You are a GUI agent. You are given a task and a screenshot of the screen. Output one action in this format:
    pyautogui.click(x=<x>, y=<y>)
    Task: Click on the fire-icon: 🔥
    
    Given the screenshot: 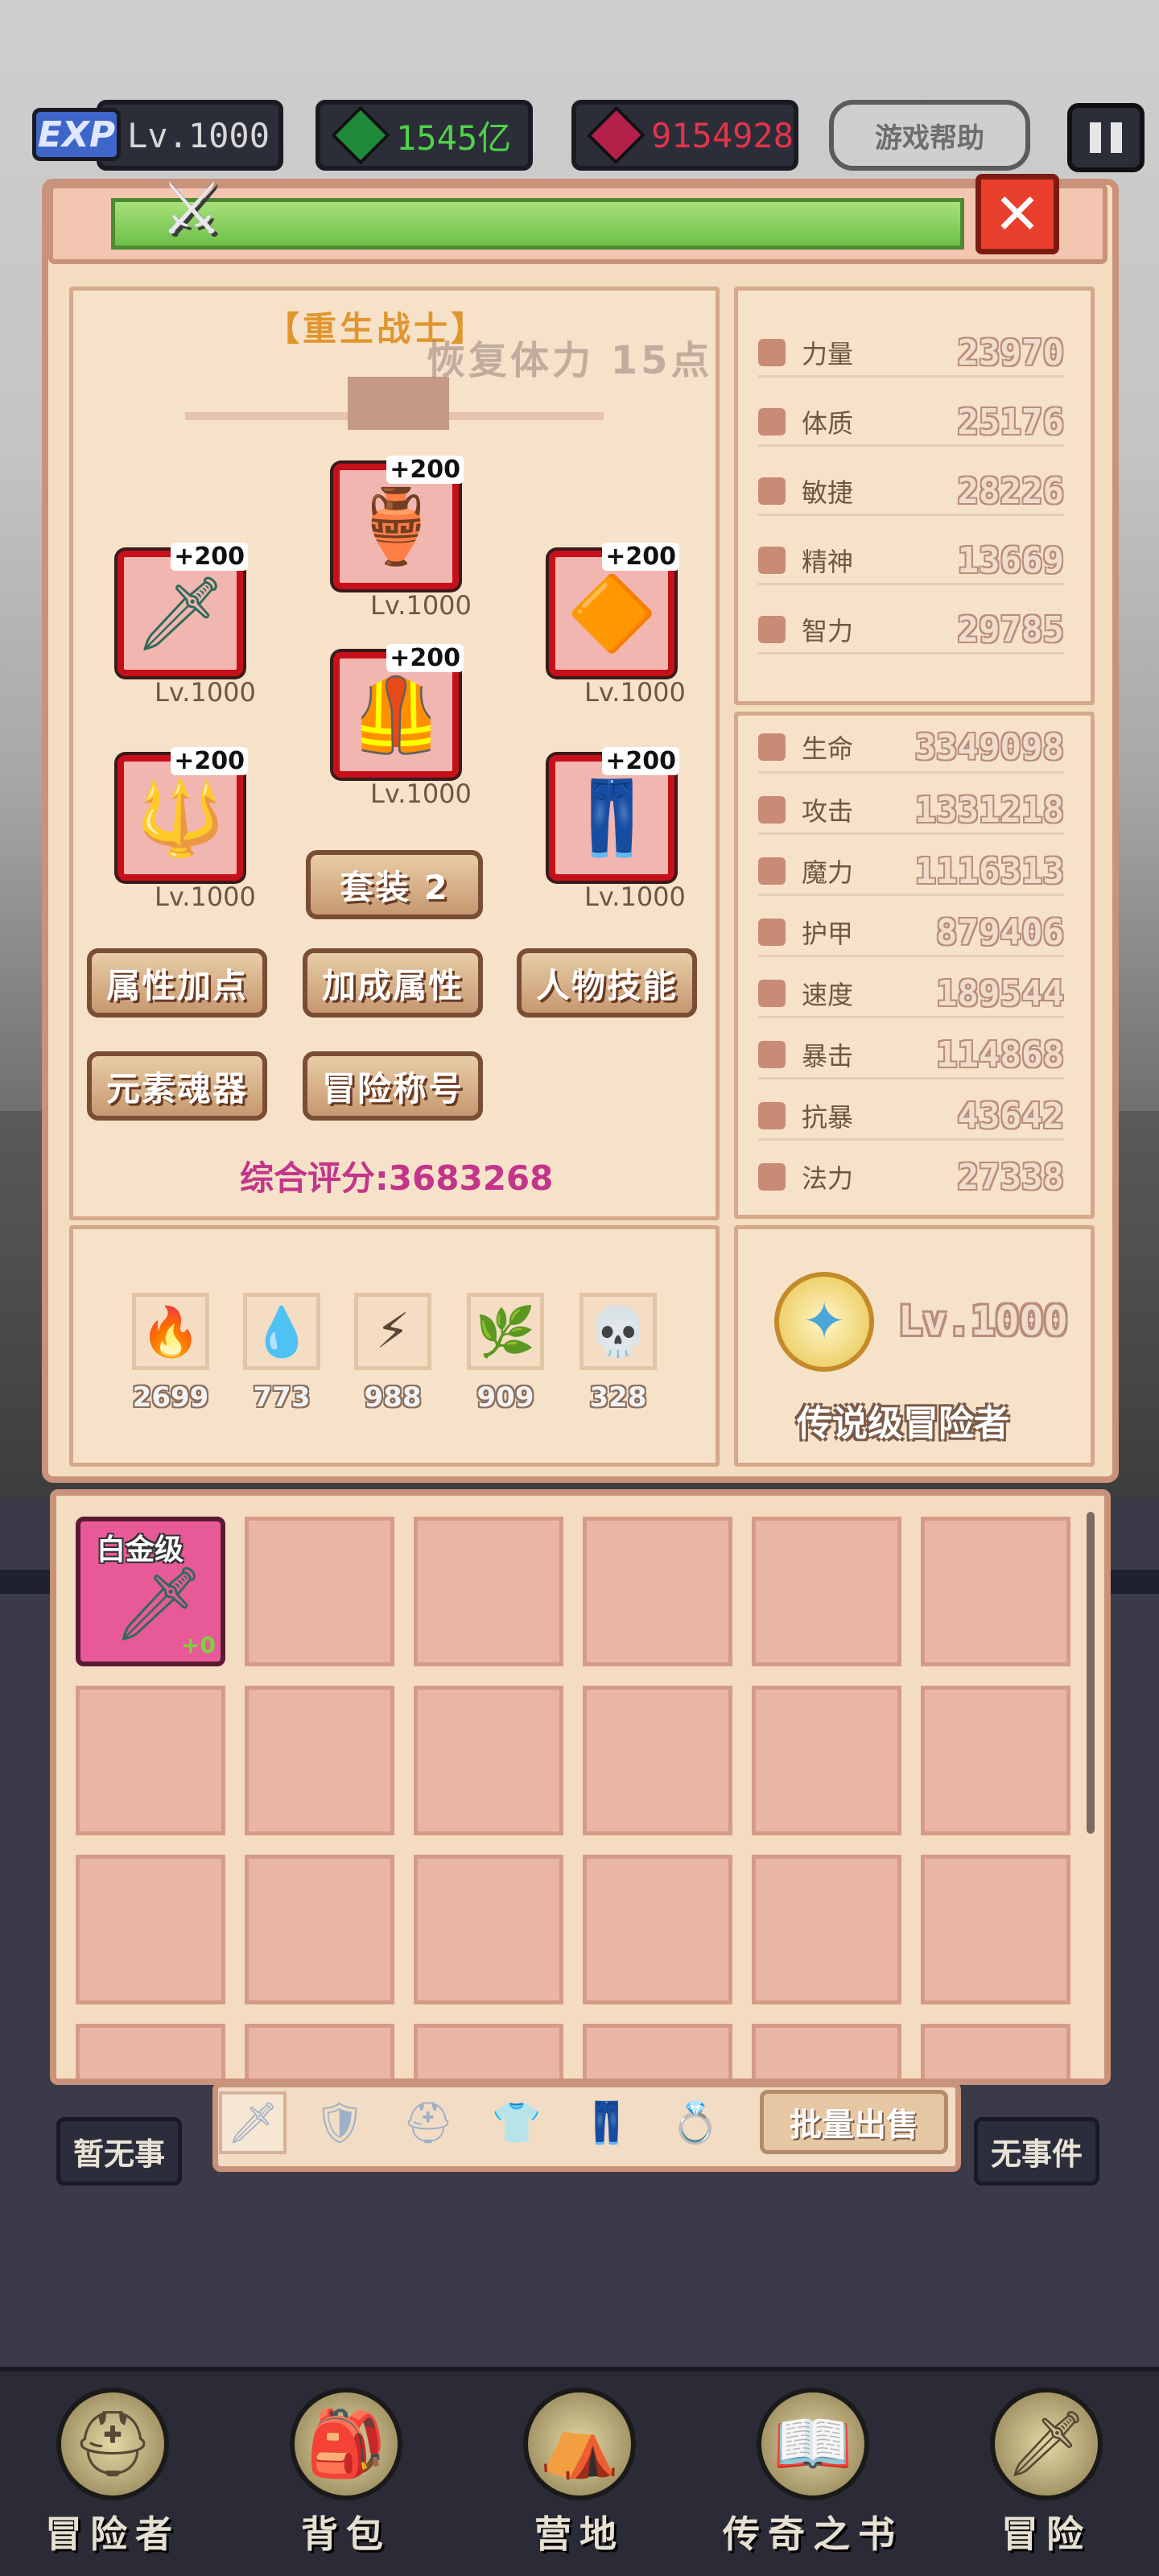 What is the action you would take?
    pyautogui.click(x=170, y=1331)
    